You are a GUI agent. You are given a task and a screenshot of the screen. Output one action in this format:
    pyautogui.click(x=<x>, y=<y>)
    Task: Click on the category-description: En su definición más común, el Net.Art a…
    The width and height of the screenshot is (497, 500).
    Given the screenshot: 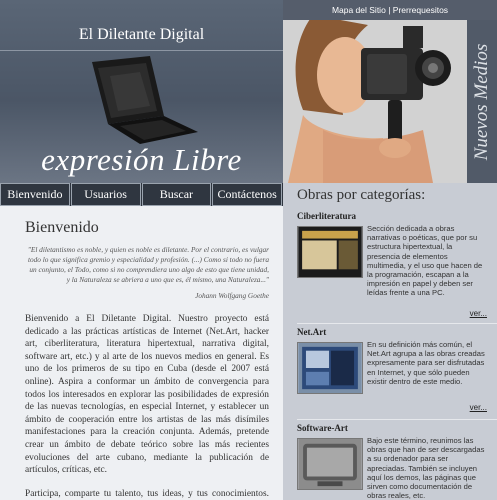 What is the action you would take?
    pyautogui.click(x=426, y=363)
    